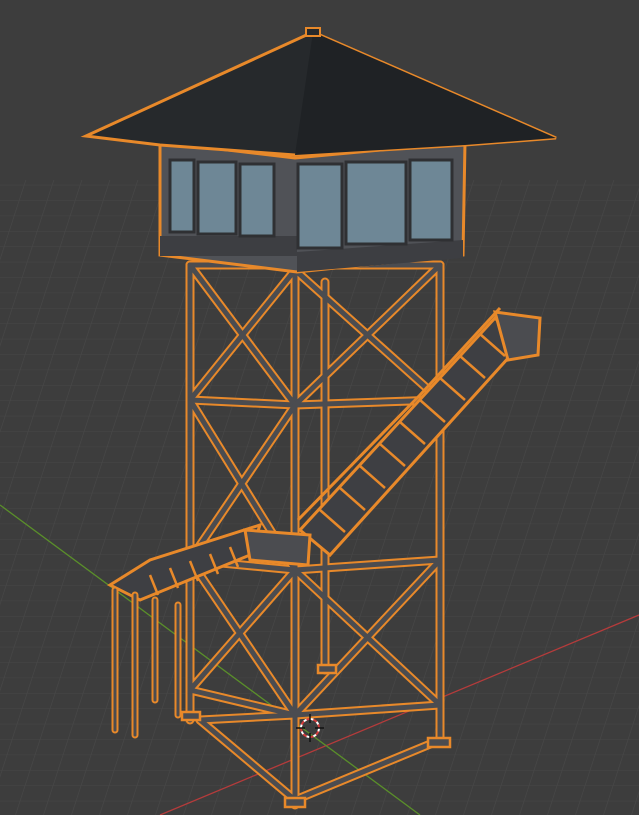 The height and width of the screenshot is (815, 639). Describe the element at coordinates (375, 204) in the screenshot. I see `cabin-windows-right` at that location.